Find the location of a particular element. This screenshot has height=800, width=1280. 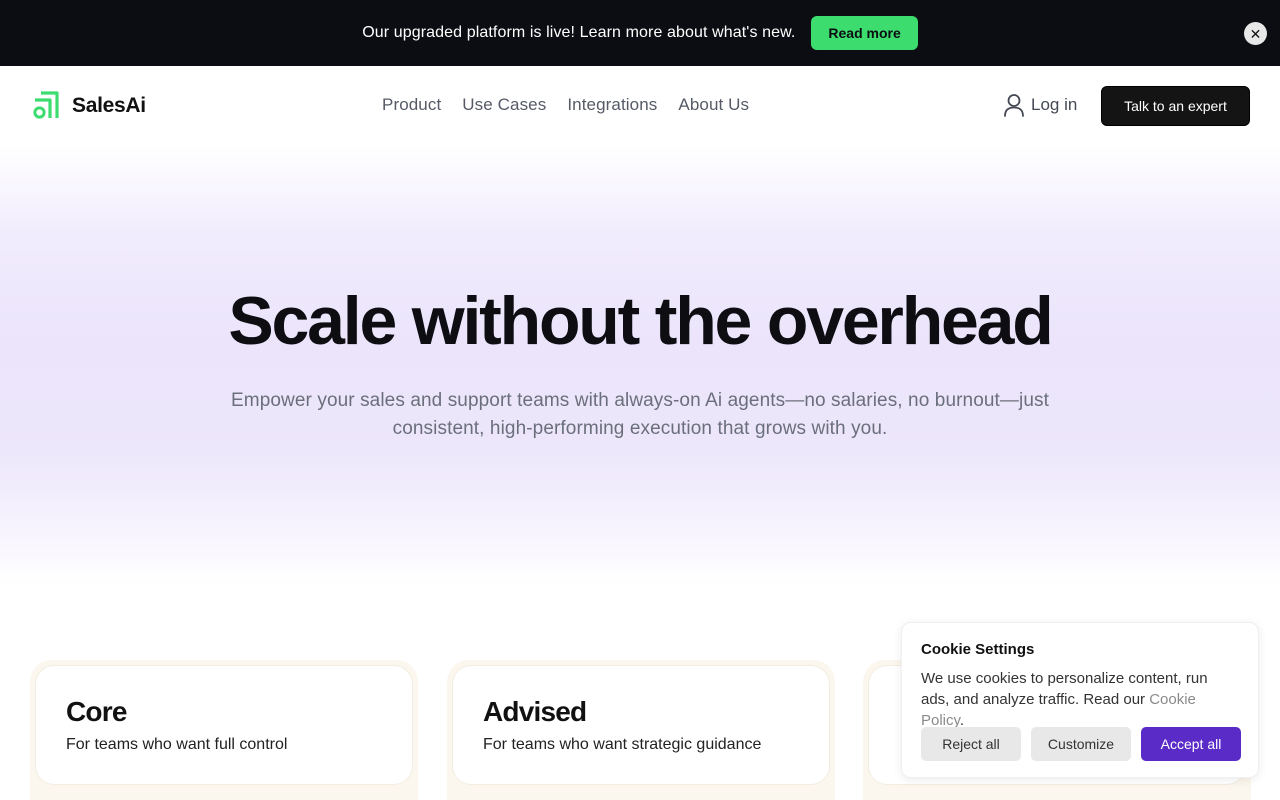

talk-to-expert-button: Talk to an expert is located at coordinates (1175, 106).